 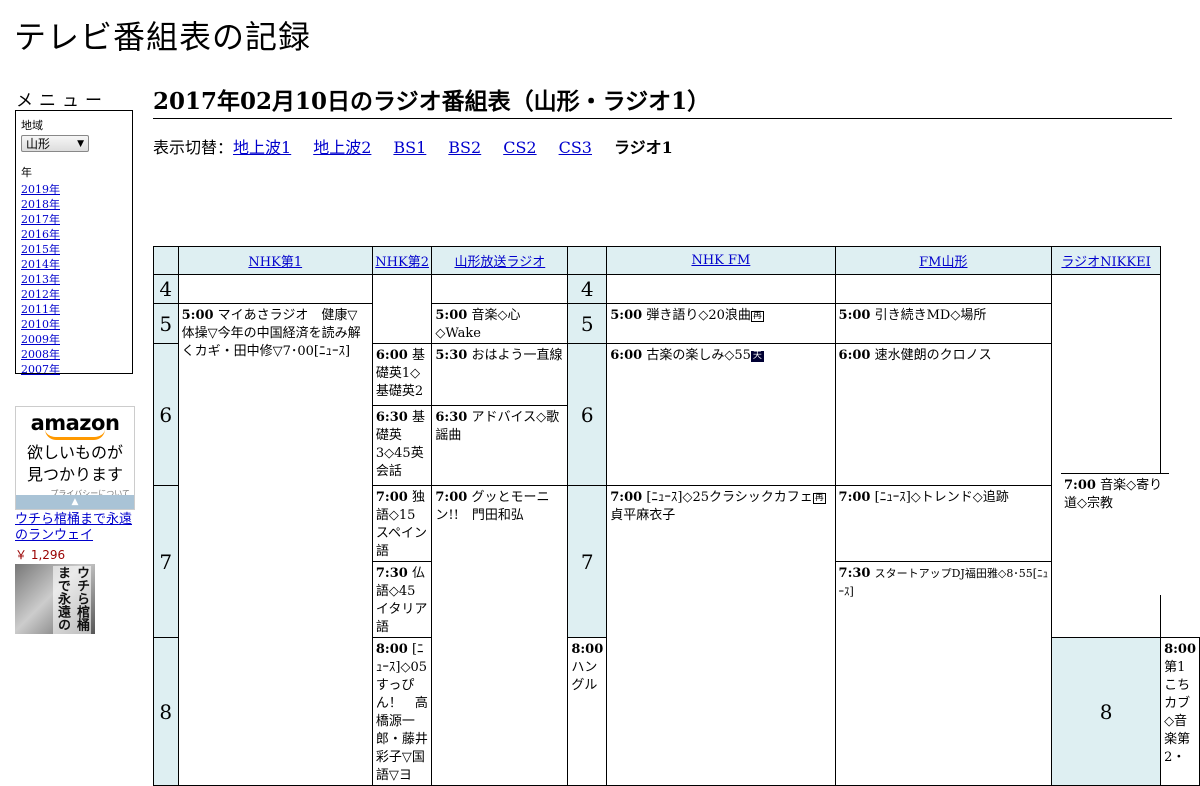 I want to click on year-link-2013: 2013年, so click(x=74, y=279).